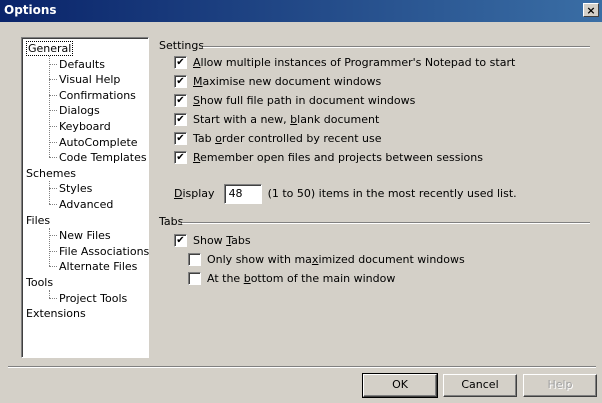 This screenshot has width=602, height=403. Describe the element at coordinates (222, 240) in the screenshot. I see `checkbox-label: Show Tabs` at that location.